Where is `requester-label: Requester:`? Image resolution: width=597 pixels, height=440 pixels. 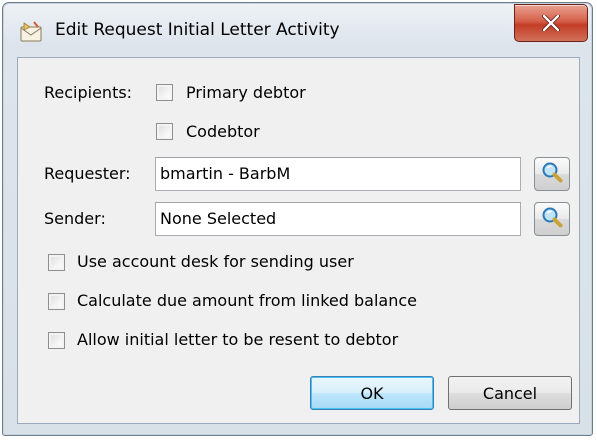 requester-label: Requester: is located at coordinates (87, 173).